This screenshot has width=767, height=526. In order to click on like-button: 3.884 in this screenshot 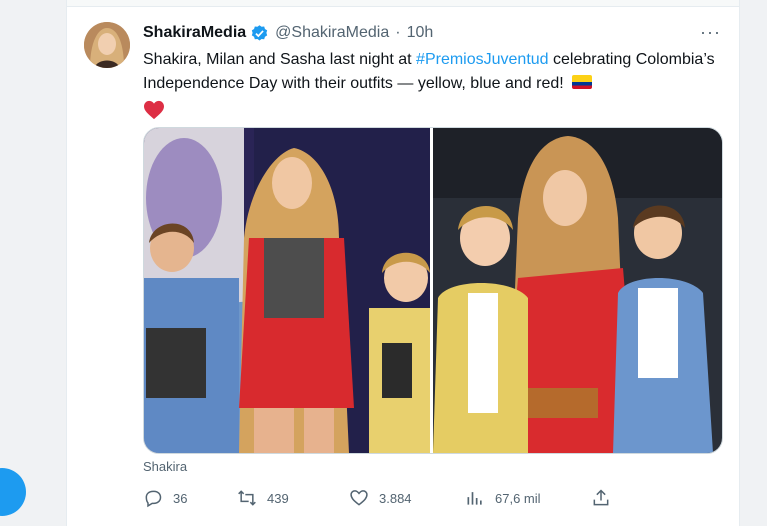, I will do `click(380, 498)`.